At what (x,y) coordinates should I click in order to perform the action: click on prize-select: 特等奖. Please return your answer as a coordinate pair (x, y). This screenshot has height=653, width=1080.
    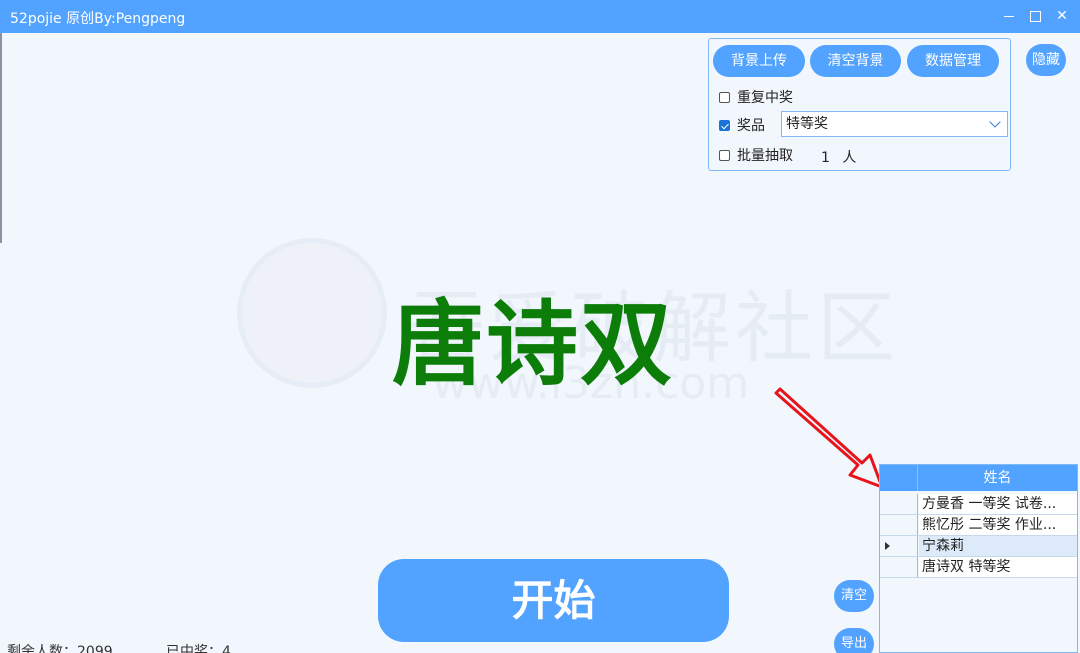
    Looking at the image, I should click on (894, 124).